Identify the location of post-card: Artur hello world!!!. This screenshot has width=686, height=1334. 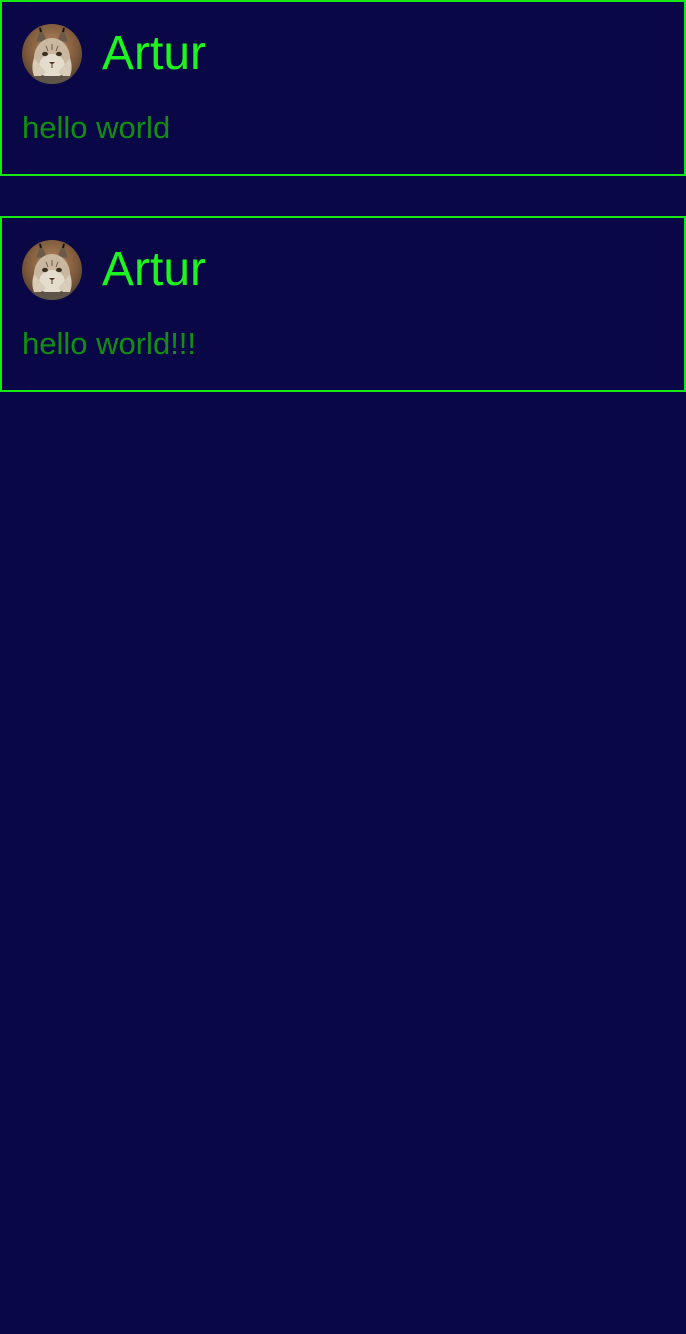
(343, 304).